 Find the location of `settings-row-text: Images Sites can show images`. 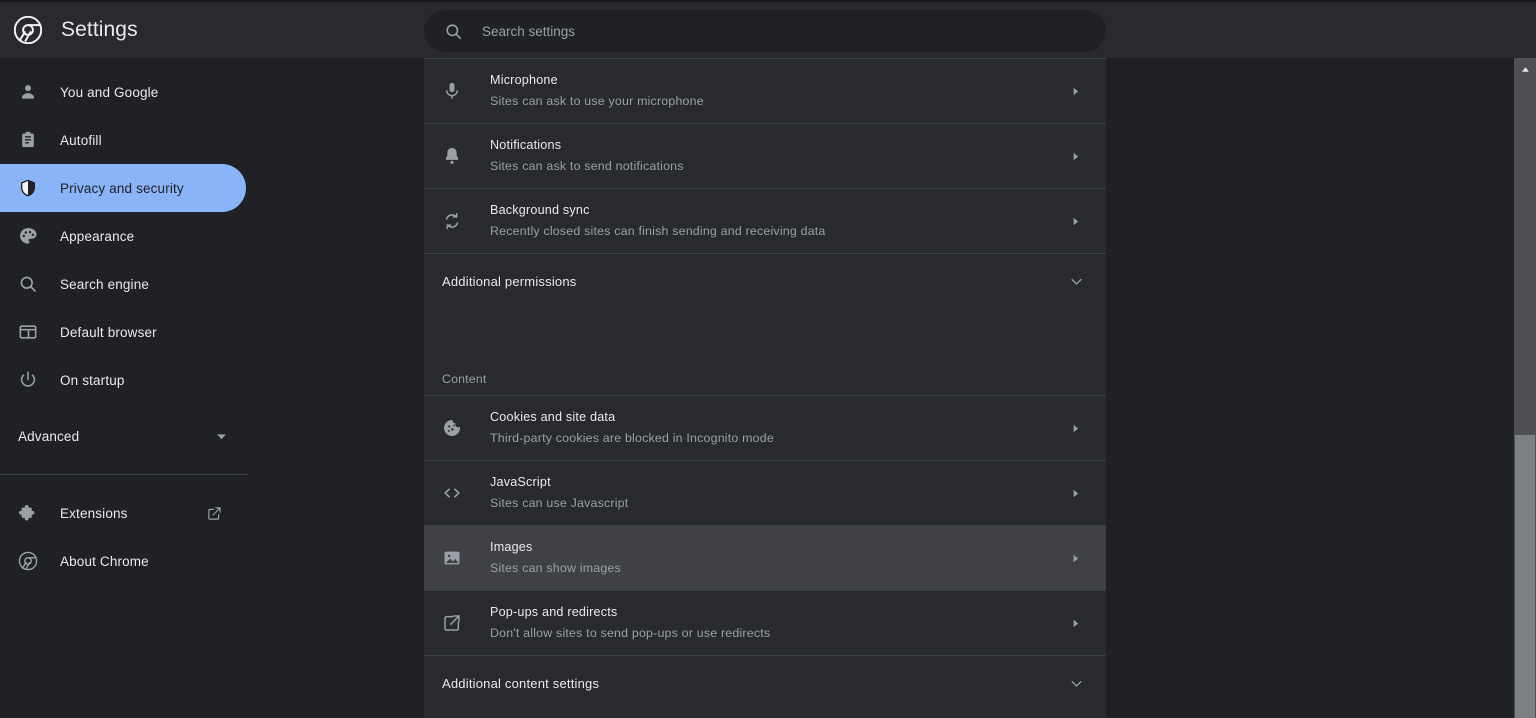

settings-row-text: Images Sites can show images is located at coordinates (780, 558).